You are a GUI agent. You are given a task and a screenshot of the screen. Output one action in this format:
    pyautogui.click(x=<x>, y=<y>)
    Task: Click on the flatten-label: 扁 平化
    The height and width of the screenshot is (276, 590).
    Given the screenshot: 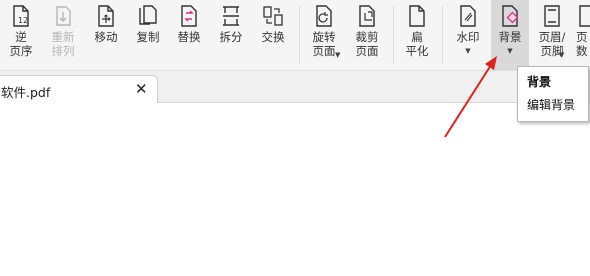 What is the action you would take?
    pyautogui.click(x=417, y=44)
    